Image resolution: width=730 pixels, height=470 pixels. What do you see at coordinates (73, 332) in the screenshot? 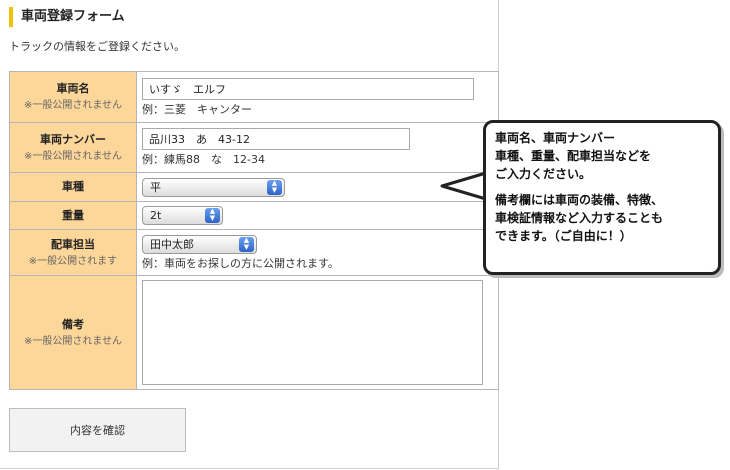
I see `label-cell: 備考 ※一般公開されません` at bounding box center [73, 332].